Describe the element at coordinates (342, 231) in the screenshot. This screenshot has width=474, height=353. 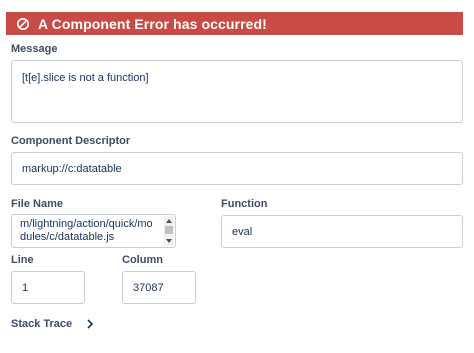
I see `function-field: eval` at that location.